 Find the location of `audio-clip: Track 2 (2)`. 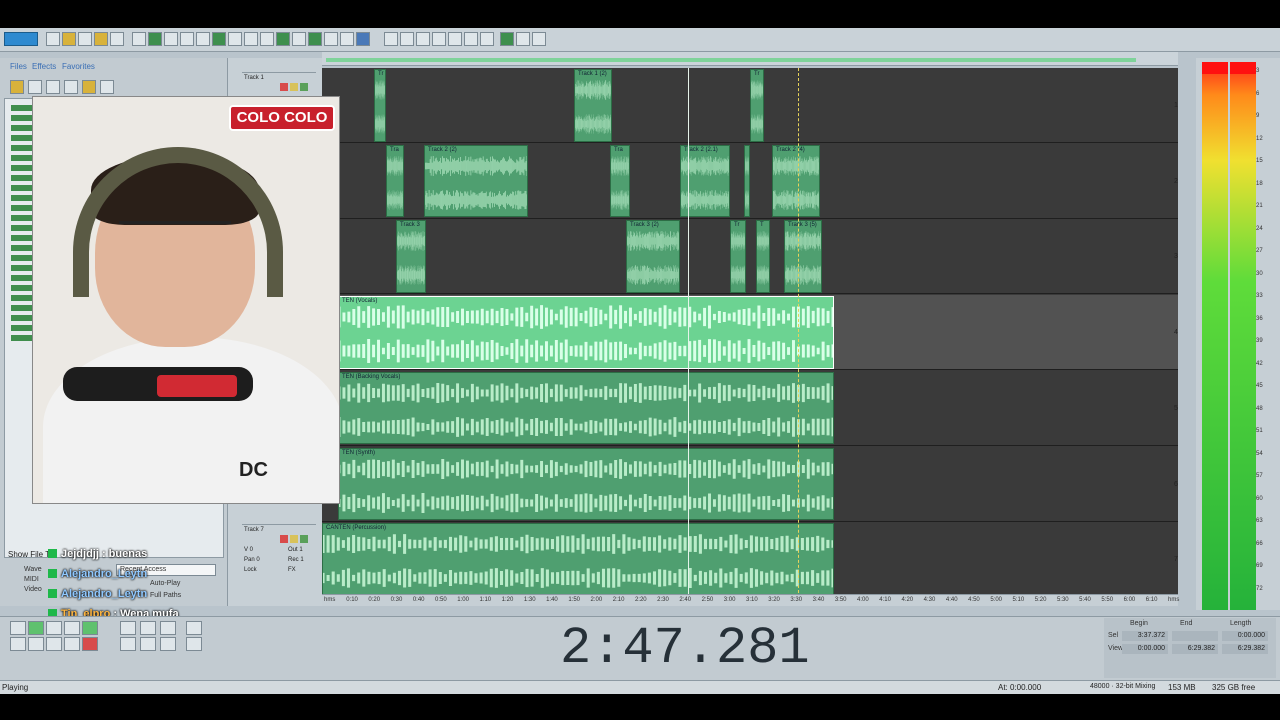

audio-clip: Track 2 (2) is located at coordinates (476, 181).